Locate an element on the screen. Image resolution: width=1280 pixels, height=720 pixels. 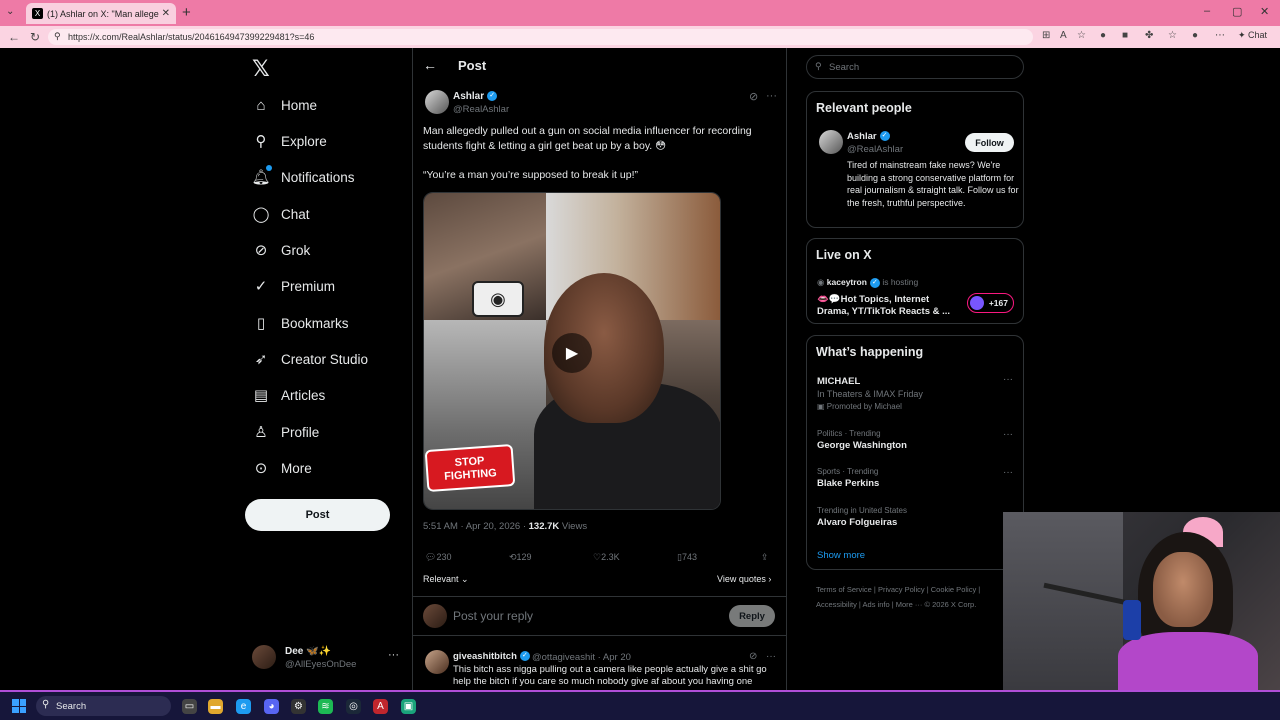
show-more-link: Show more is located at coordinates (841, 555).